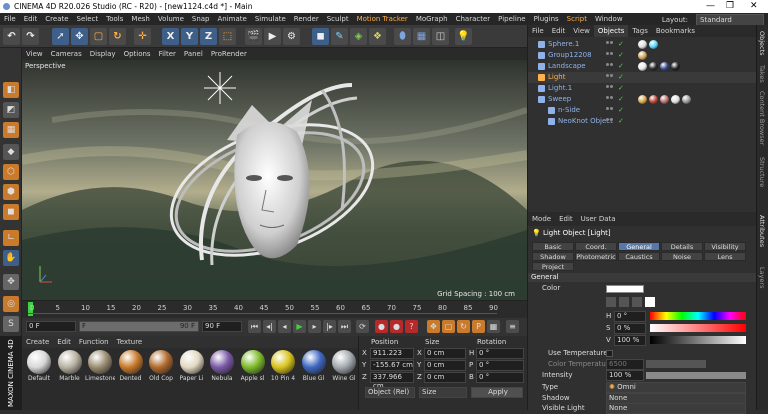  What do you see at coordinates (253, 36) in the screenshot?
I see `render-view-icon: 🎬` at bounding box center [253, 36].